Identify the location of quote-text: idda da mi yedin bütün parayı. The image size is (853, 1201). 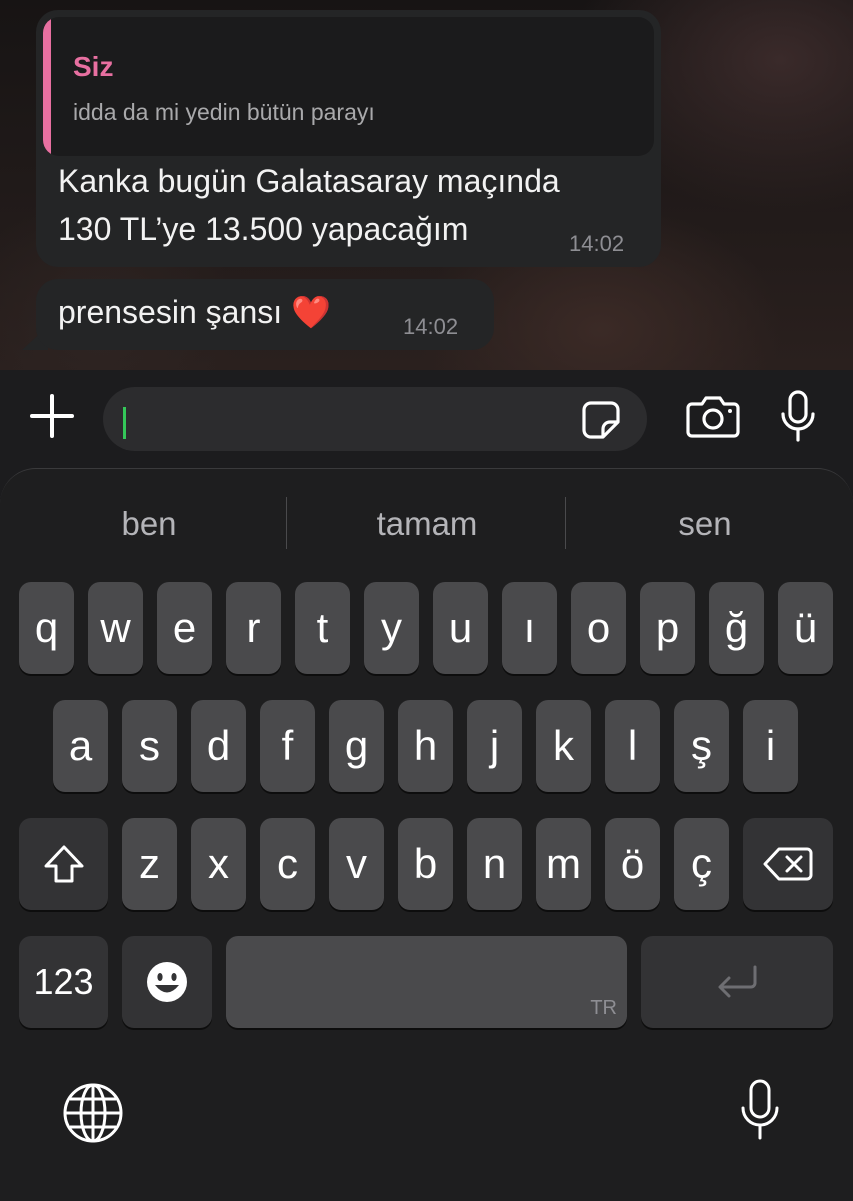
(224, 112).